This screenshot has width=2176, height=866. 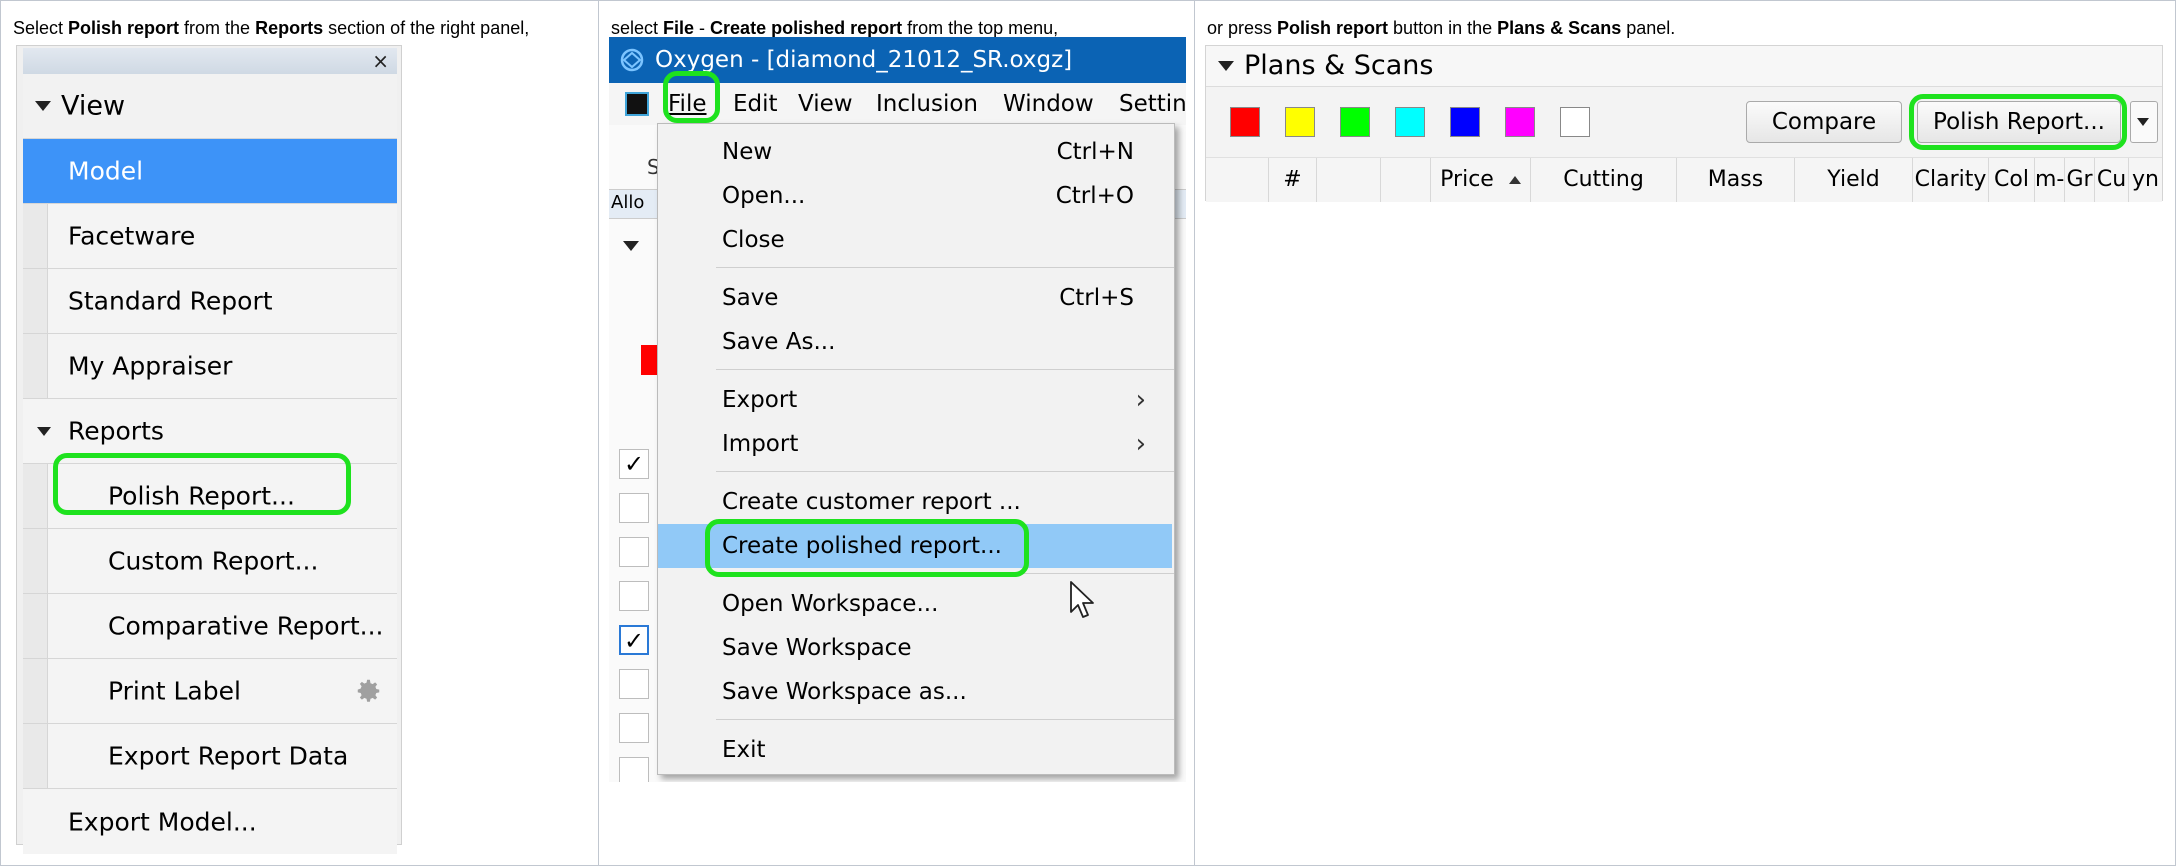 I want to click on menu-label: Inclusion, so click(x=927, y=104).